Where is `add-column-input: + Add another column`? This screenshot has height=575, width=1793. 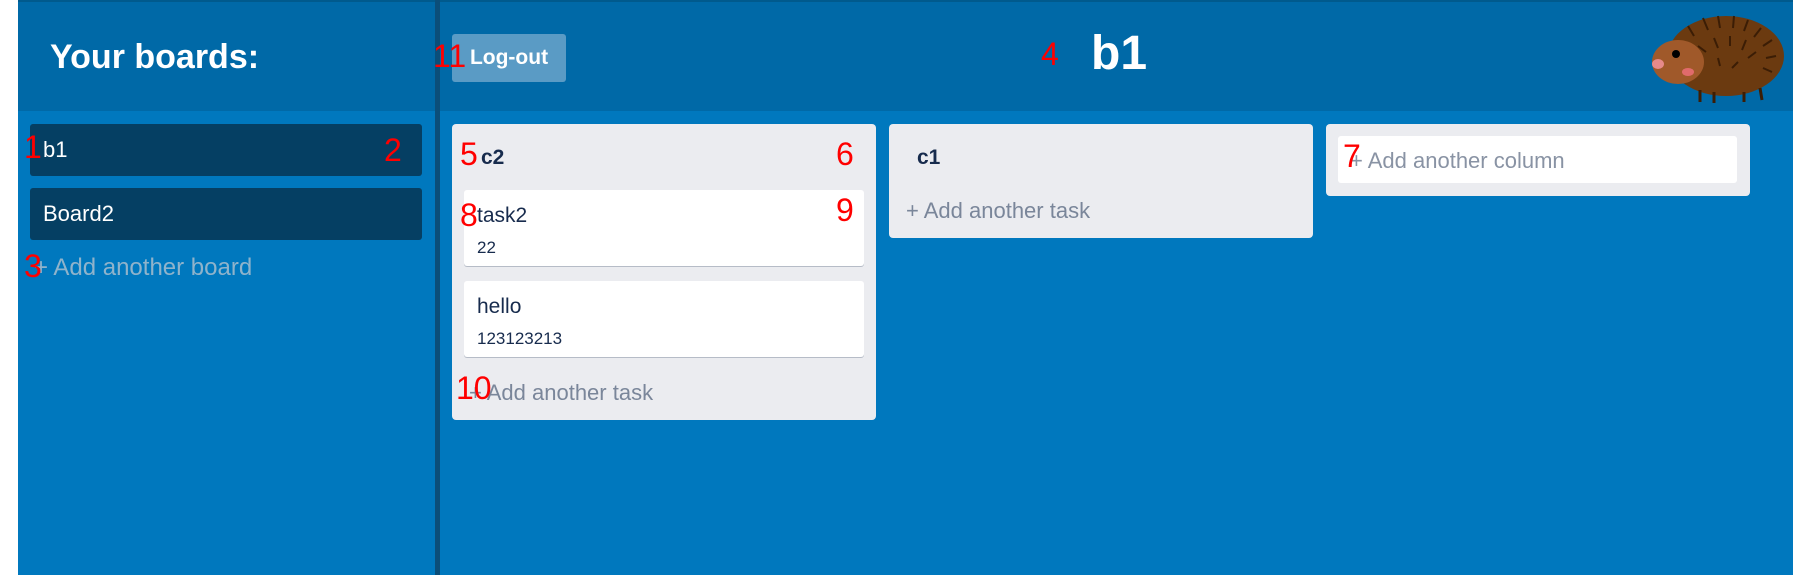 add-column-input: + Add another column is located at coordinates (1537, 159).